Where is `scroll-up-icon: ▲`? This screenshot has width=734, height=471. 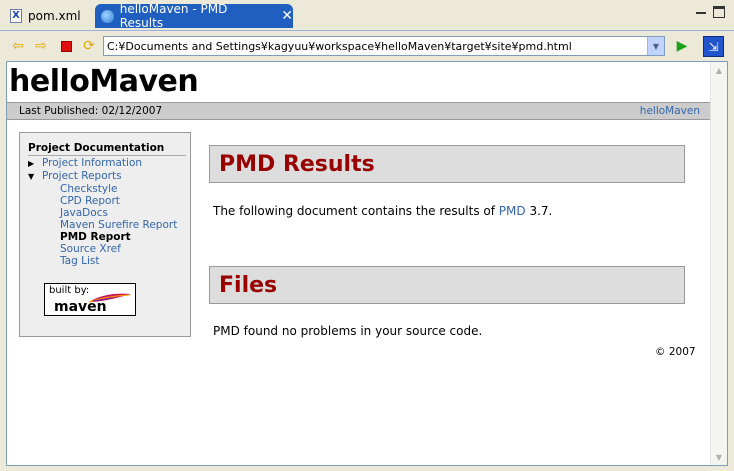 scroll-up-icon: ▲ is located at coordinates (719, 70).